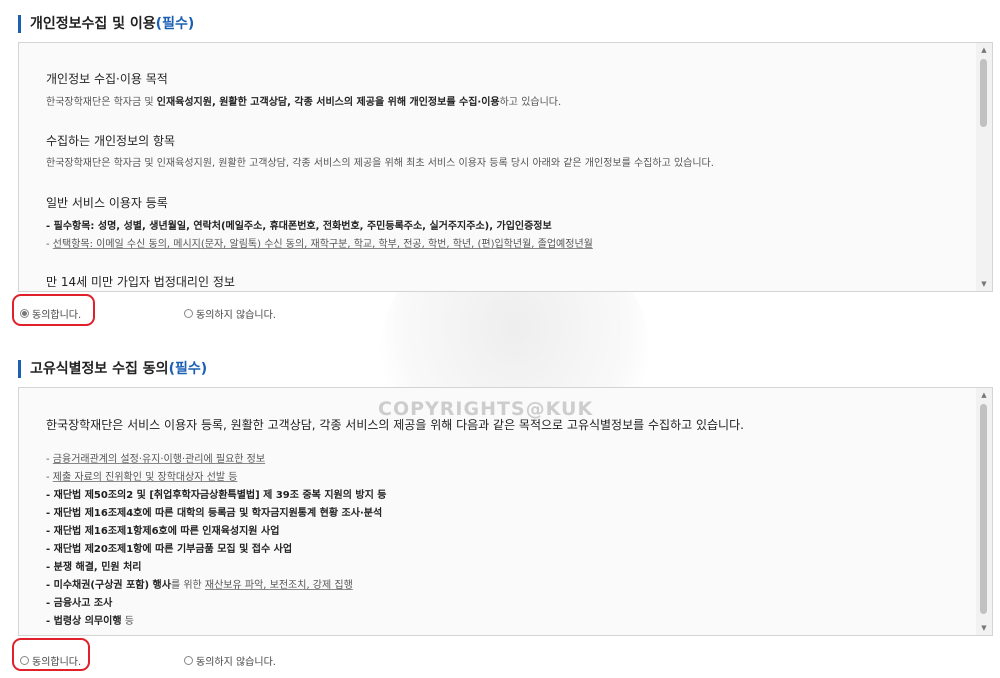 The image size is (1000, 678). I want to click on terms-heading: 개인정보 수집·이용 목적, so click(107, 79).